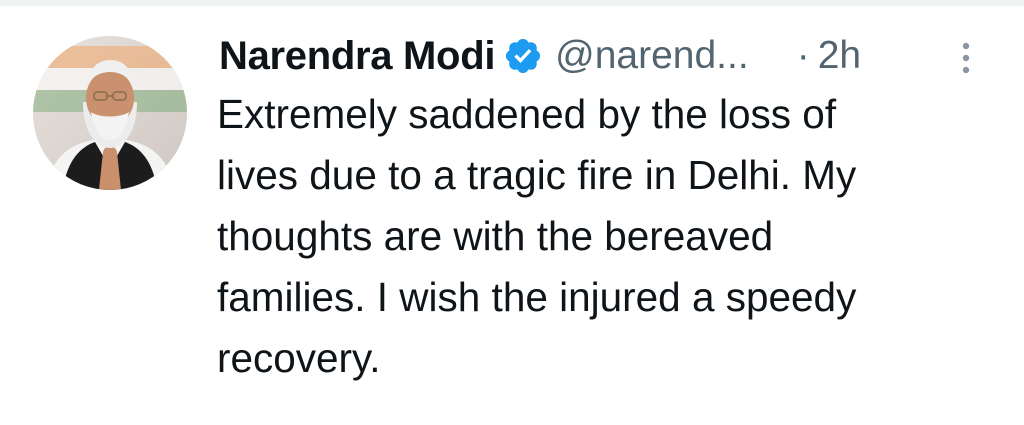 The width and height of the screenshot is (1024, 425). Describe the element at coordinates (966, 58) in the screenshot. I see `more-vertical-icon` at that location.